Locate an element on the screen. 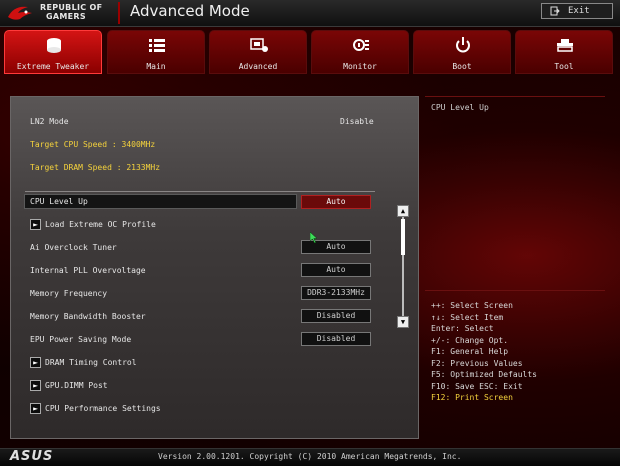 This screenshot has width=620, height=466. tab-label: Advanced is located at coordinates (258, 66).